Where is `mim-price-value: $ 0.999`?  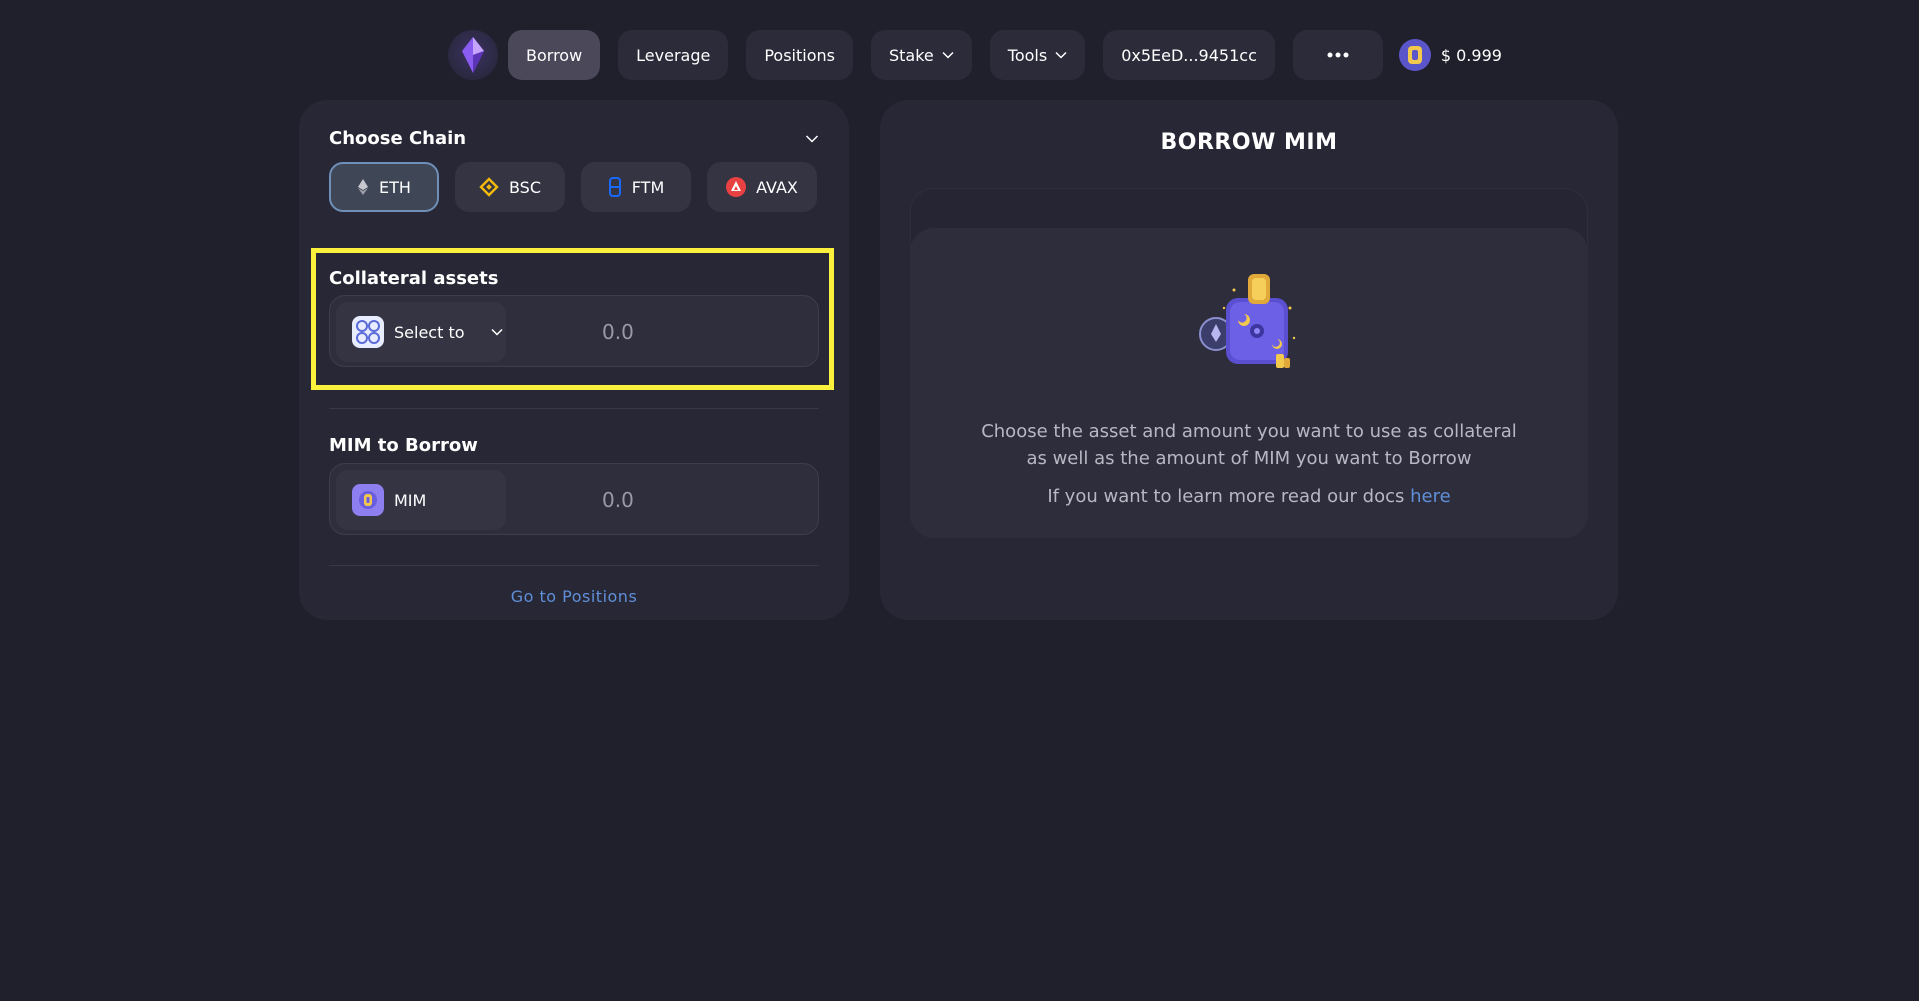
mim-price-value: $ 0.999 is located at coordinates (1471, 55).